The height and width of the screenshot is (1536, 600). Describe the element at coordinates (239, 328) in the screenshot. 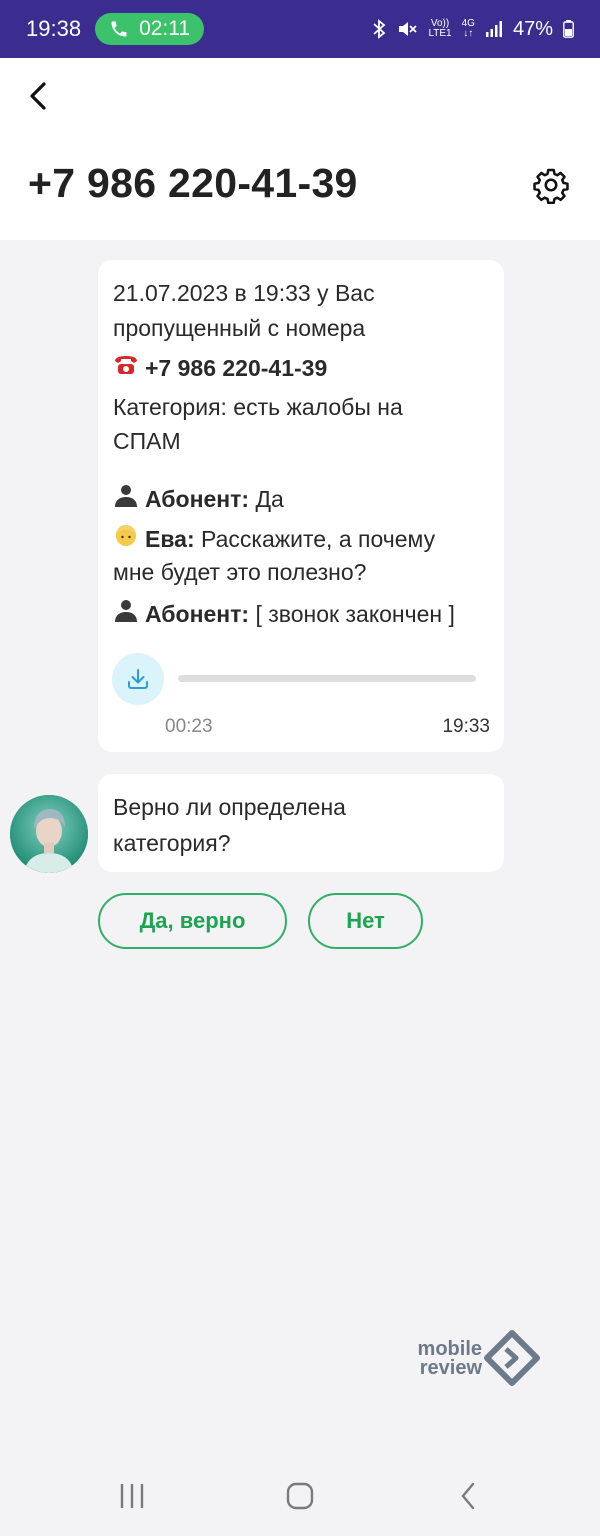

I see `message-missed-line: пропущенный с номера` at that location.